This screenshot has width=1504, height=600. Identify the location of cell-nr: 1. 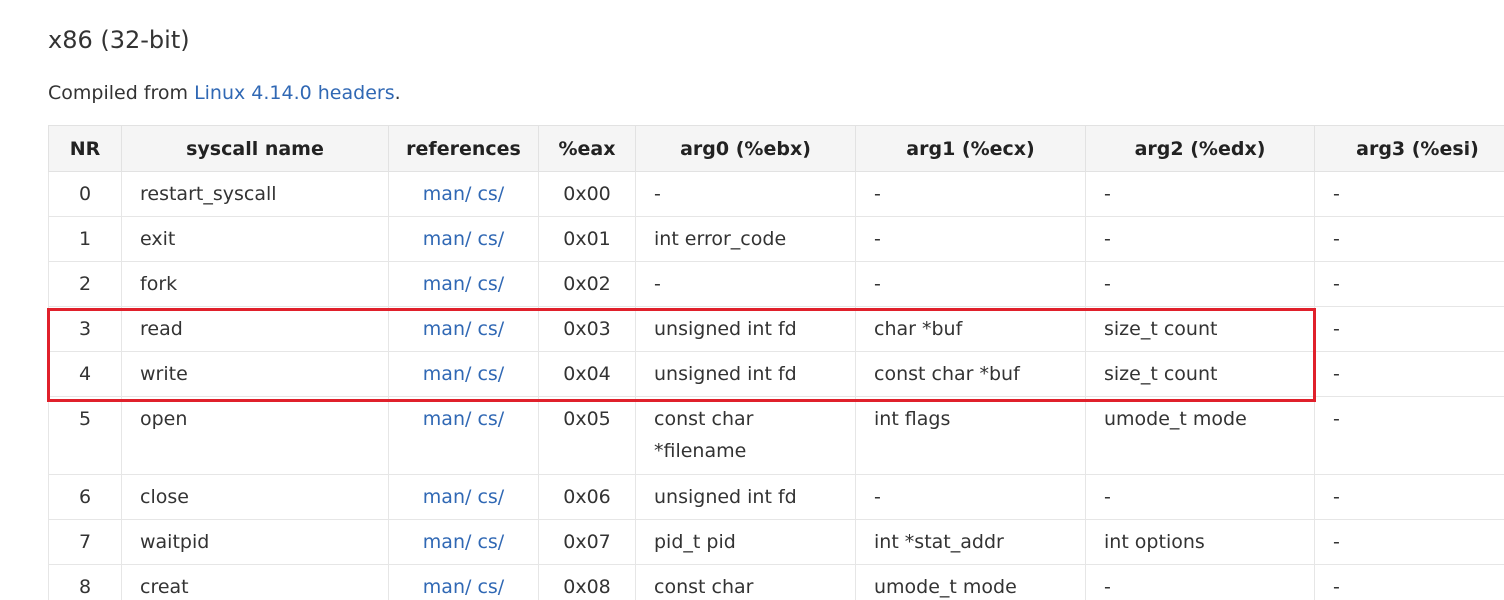
(85, 239).